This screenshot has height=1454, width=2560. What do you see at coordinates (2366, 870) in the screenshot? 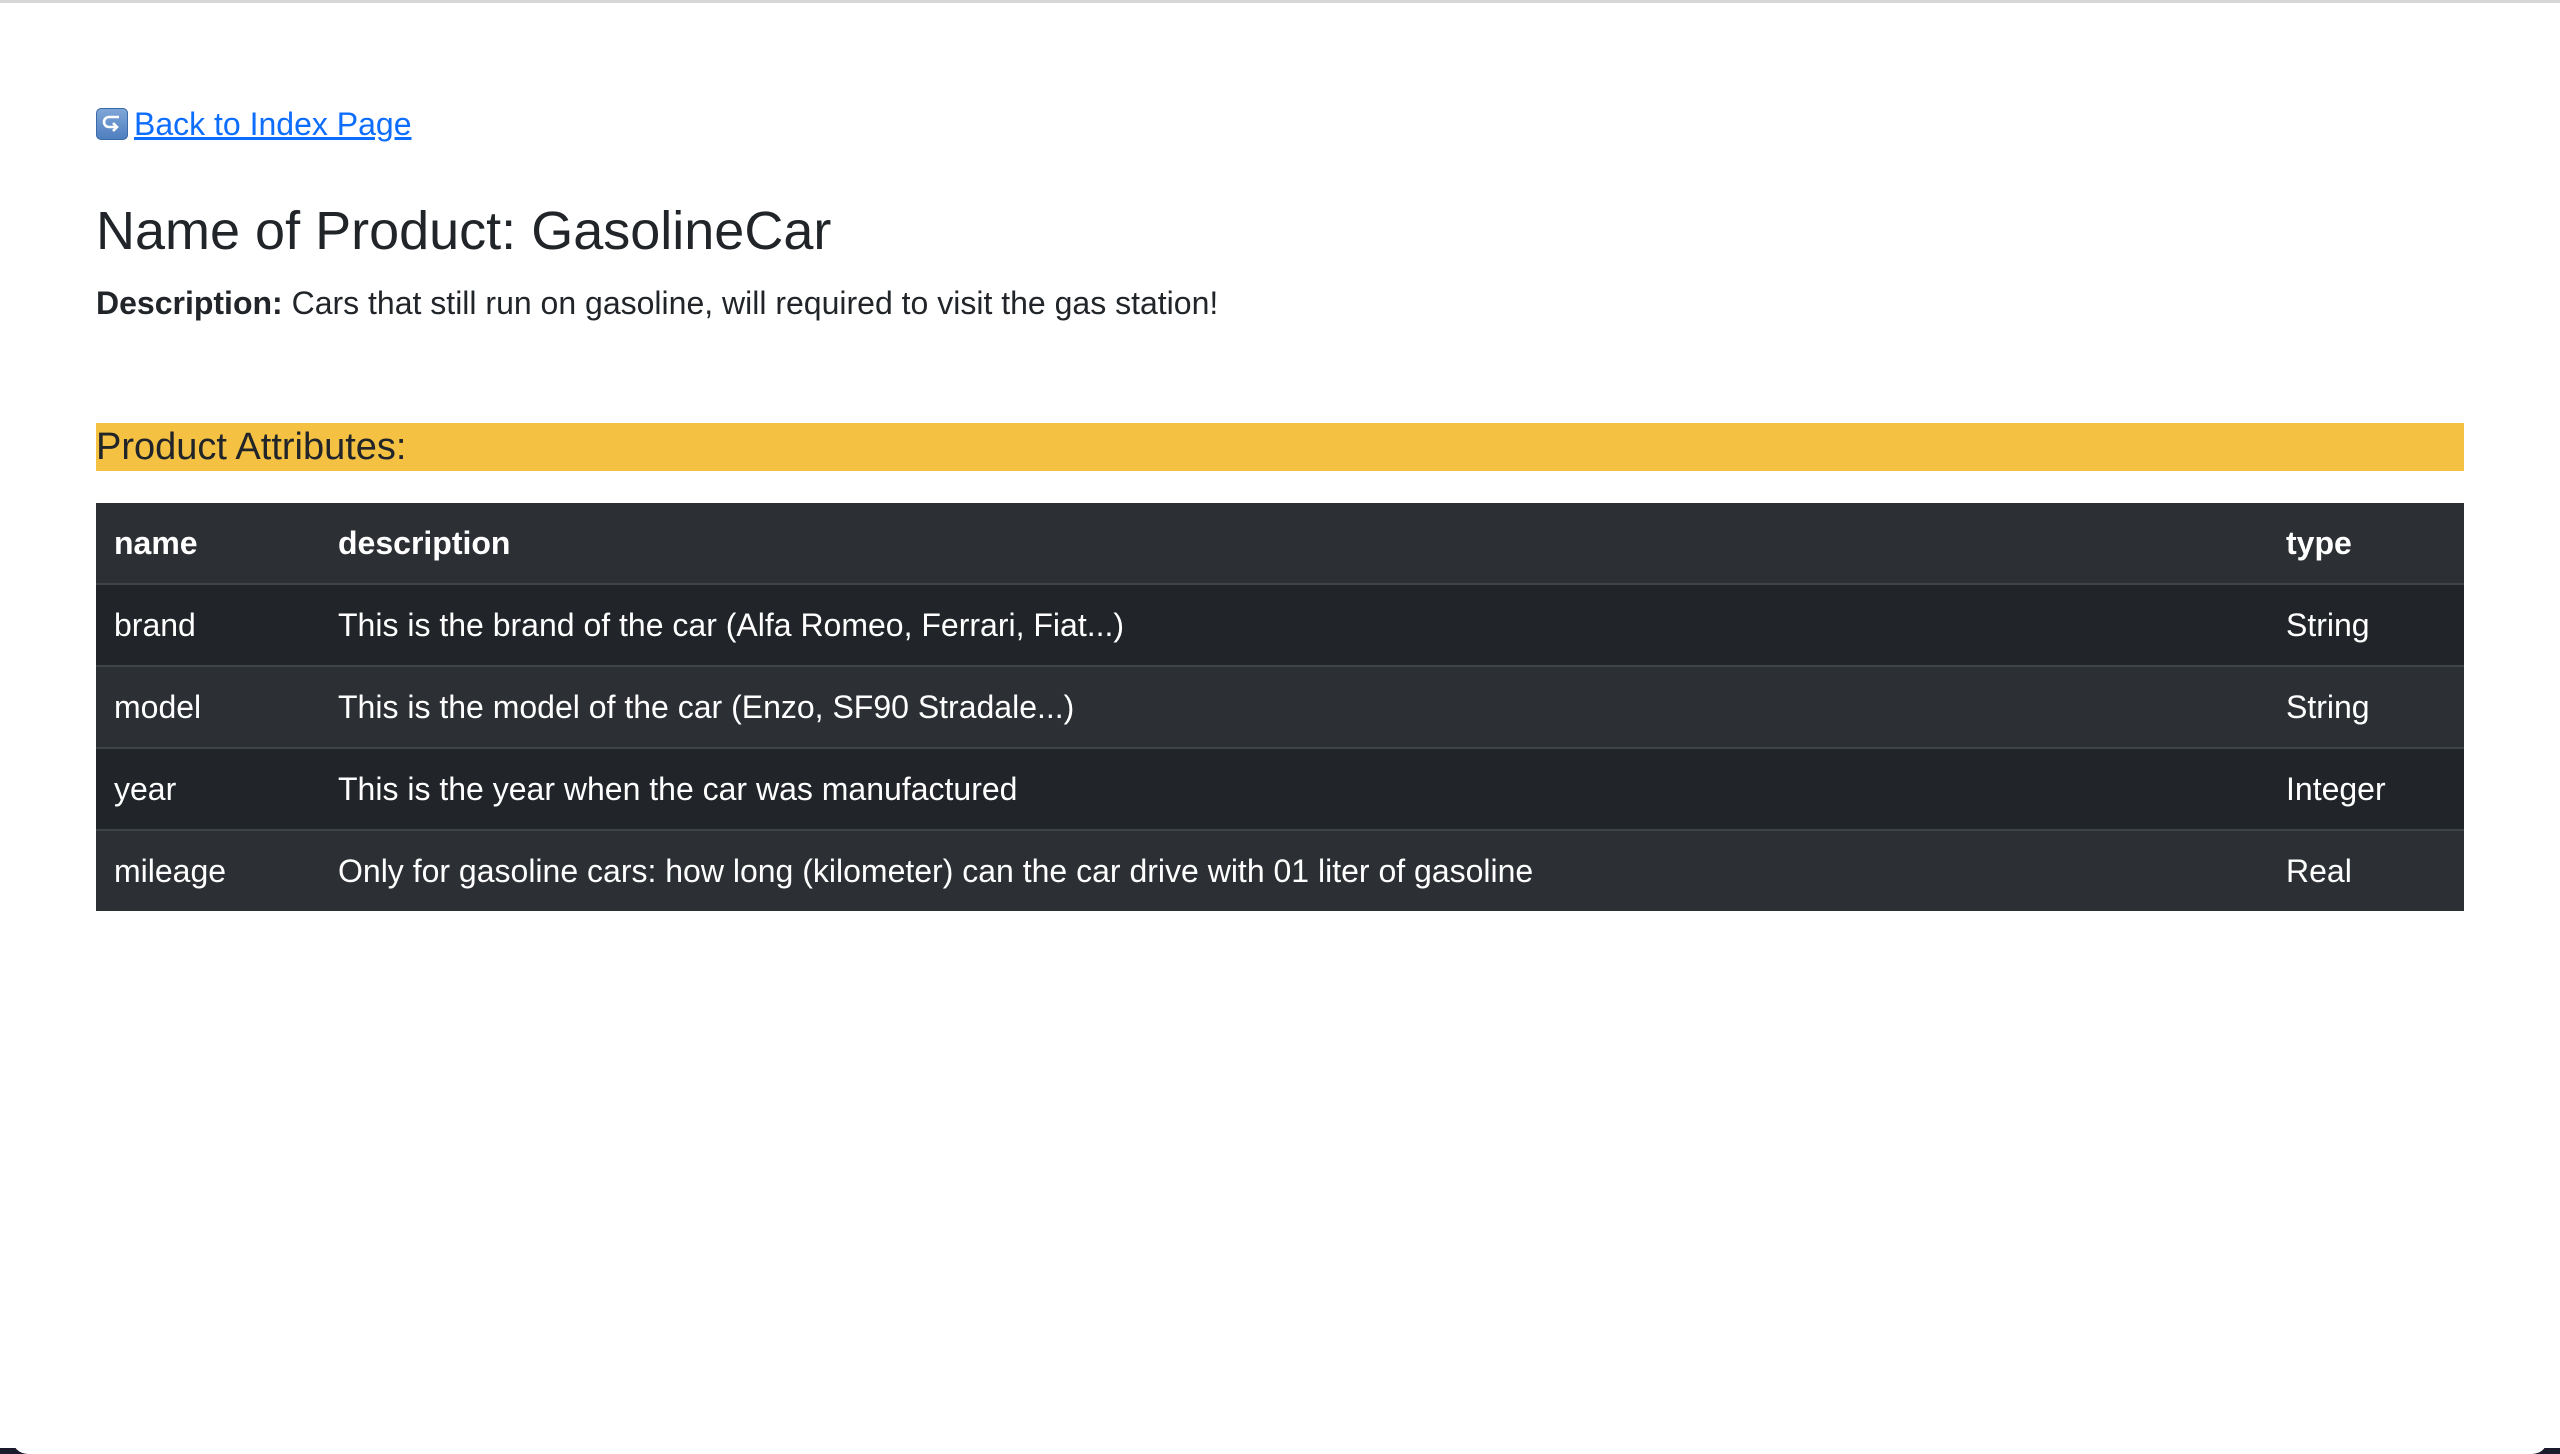
I see `cell-type: Real` at bounding box center [2366, 870].